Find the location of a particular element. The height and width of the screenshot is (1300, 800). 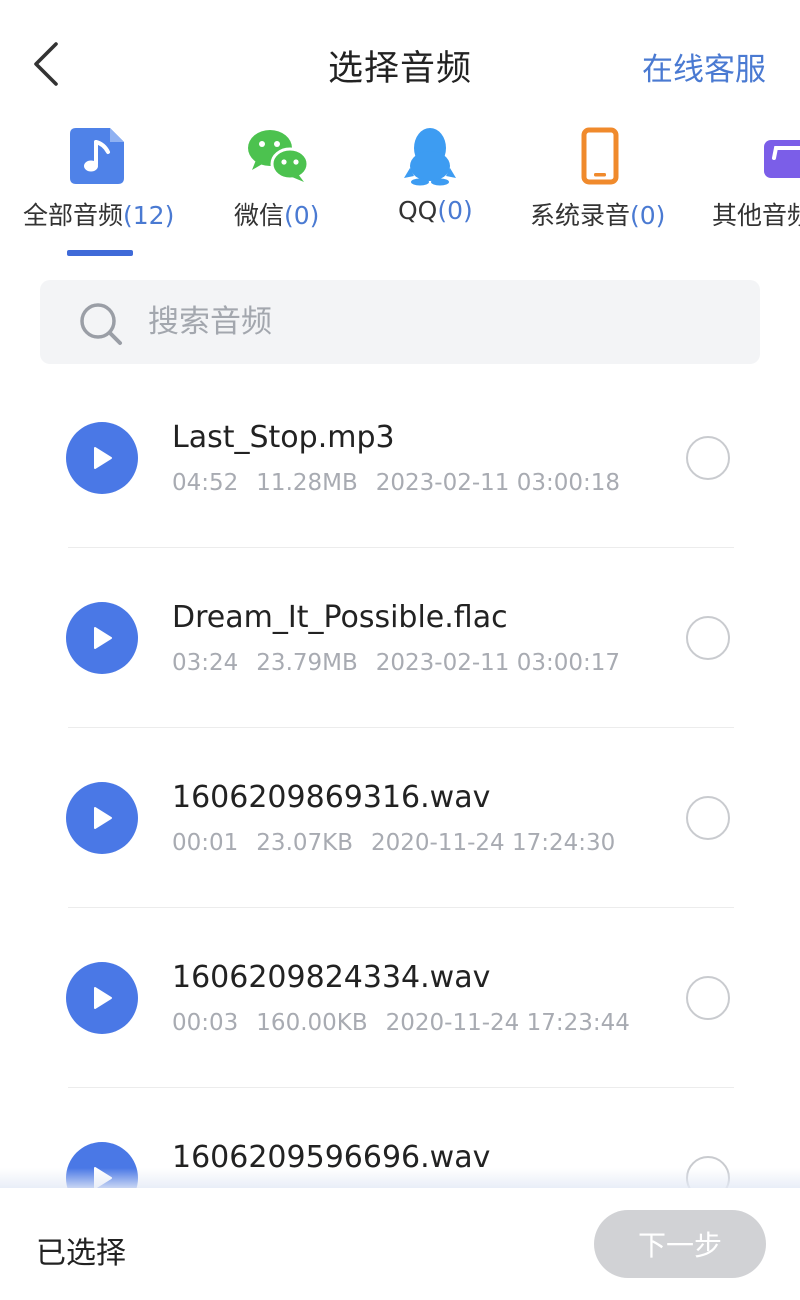

file-date: 2020-11-24 17:23:44 is located at coordinates (507, 1023).